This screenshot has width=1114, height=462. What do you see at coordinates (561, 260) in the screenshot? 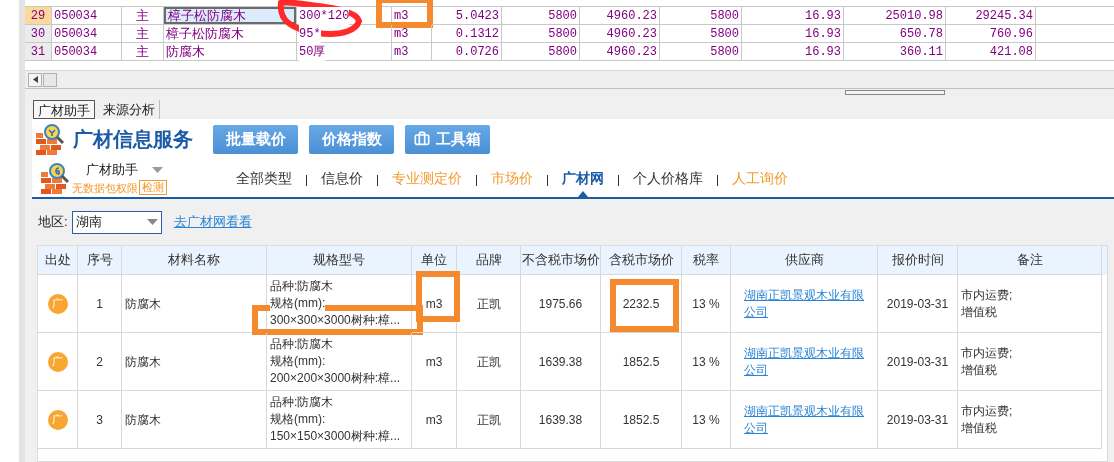
I see `column-header: 不含税市场价` at bounding box center [561, 260].